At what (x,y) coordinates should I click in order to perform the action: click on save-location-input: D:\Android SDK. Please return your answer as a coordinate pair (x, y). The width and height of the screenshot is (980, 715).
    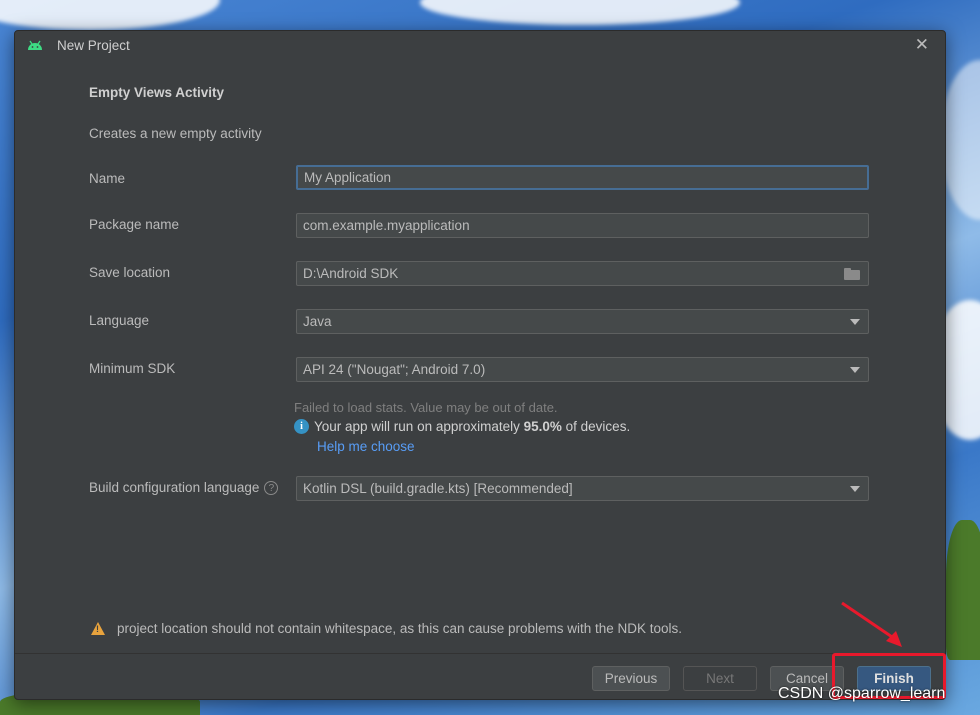
    Looking at the image, I should click on (582, 273).